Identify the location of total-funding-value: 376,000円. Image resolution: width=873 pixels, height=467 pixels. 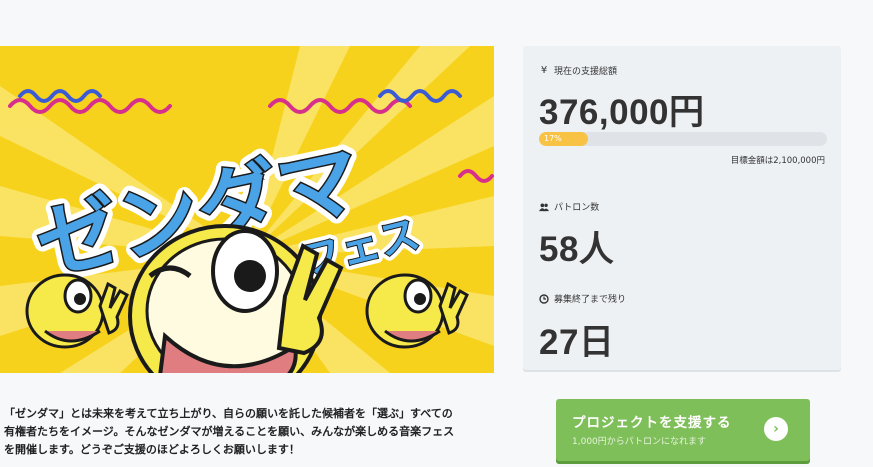
(622, 112).